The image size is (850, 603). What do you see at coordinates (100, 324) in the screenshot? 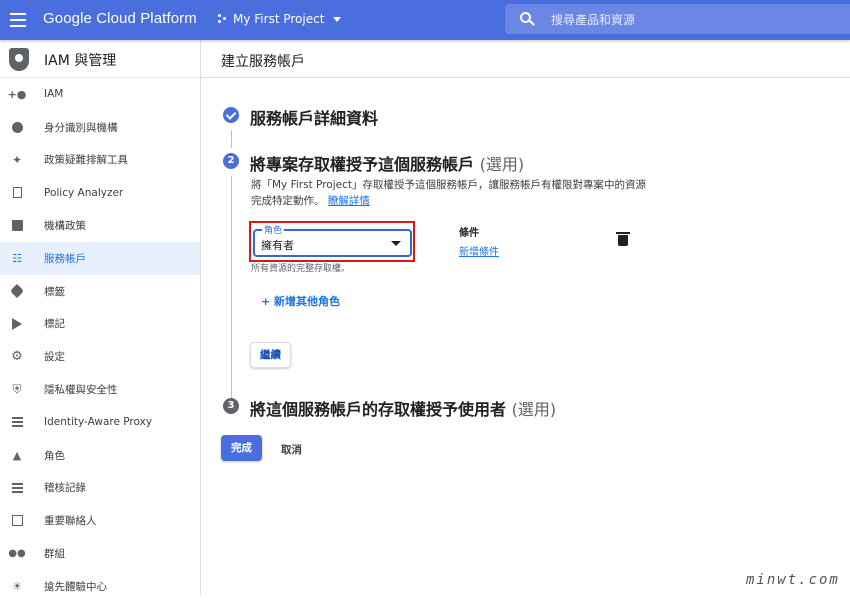
I see `sidebar-item-7: 標記` at bounding box center [100, 324].